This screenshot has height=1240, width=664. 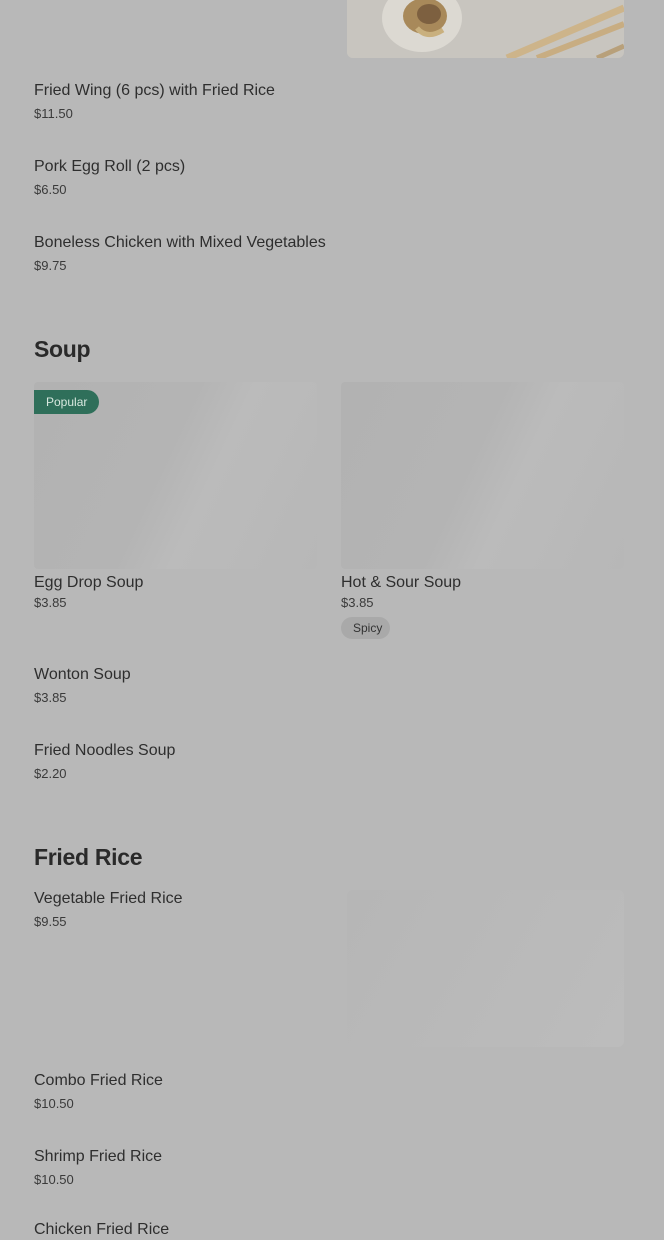 I want to click on item-name: Fried Wing (6 pcs) with Fried Rice, so click(x=154, y=90).